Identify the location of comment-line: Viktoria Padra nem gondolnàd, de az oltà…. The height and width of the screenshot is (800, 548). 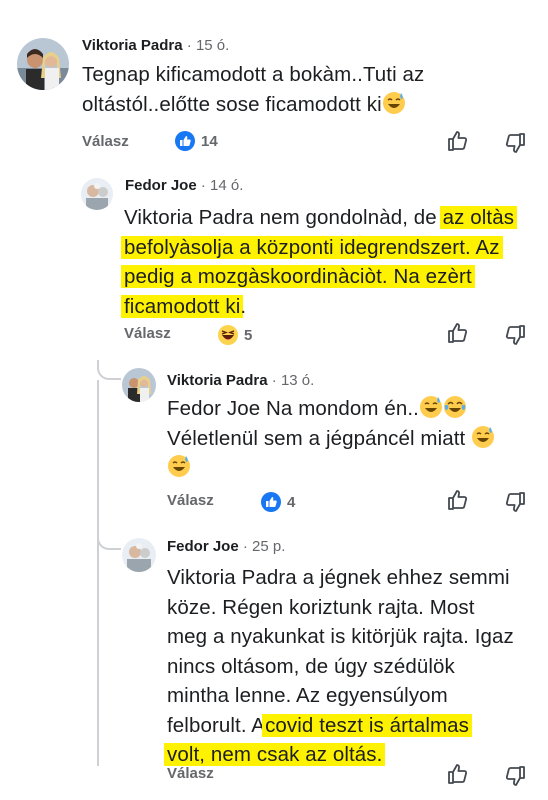
(321, 218).